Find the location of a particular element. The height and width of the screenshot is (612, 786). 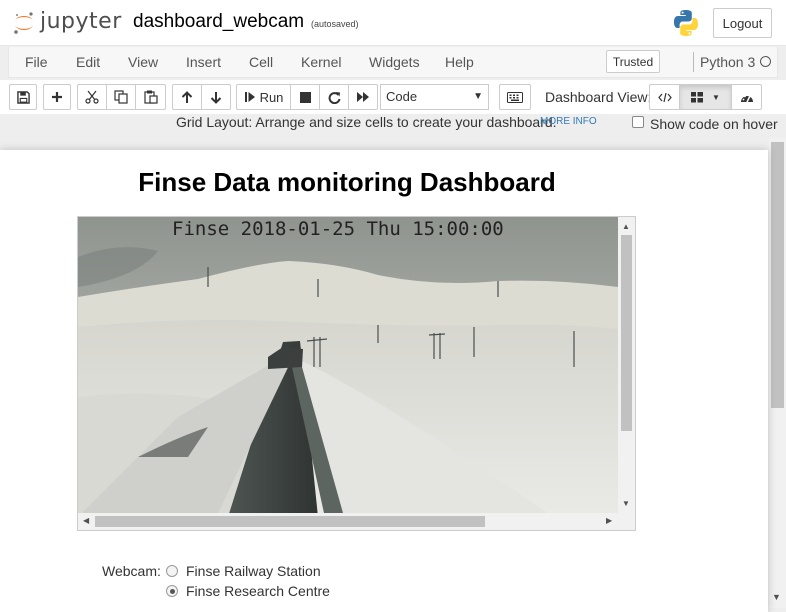

arrow-down-icon is located at coordinates (216, 97).